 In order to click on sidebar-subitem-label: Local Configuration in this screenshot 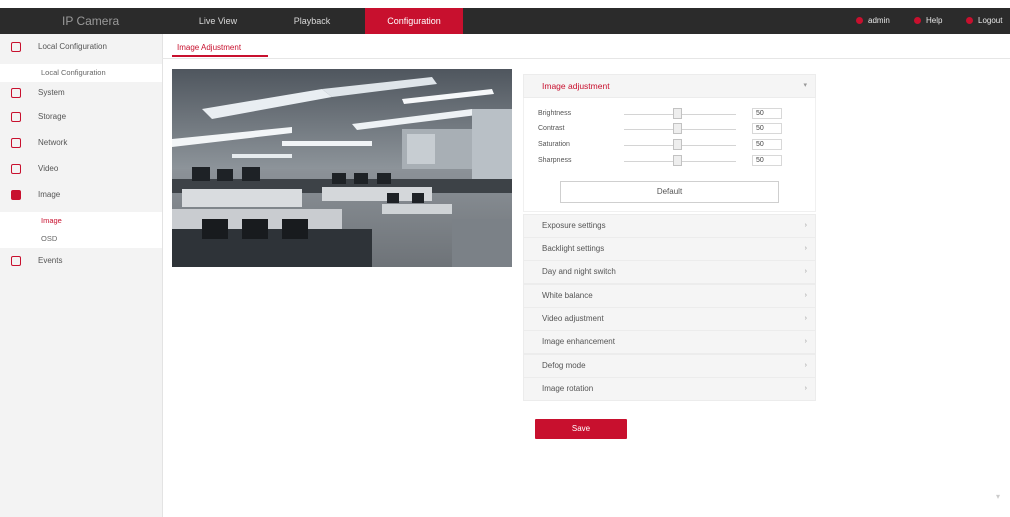, I will do `click(73, 72)`.